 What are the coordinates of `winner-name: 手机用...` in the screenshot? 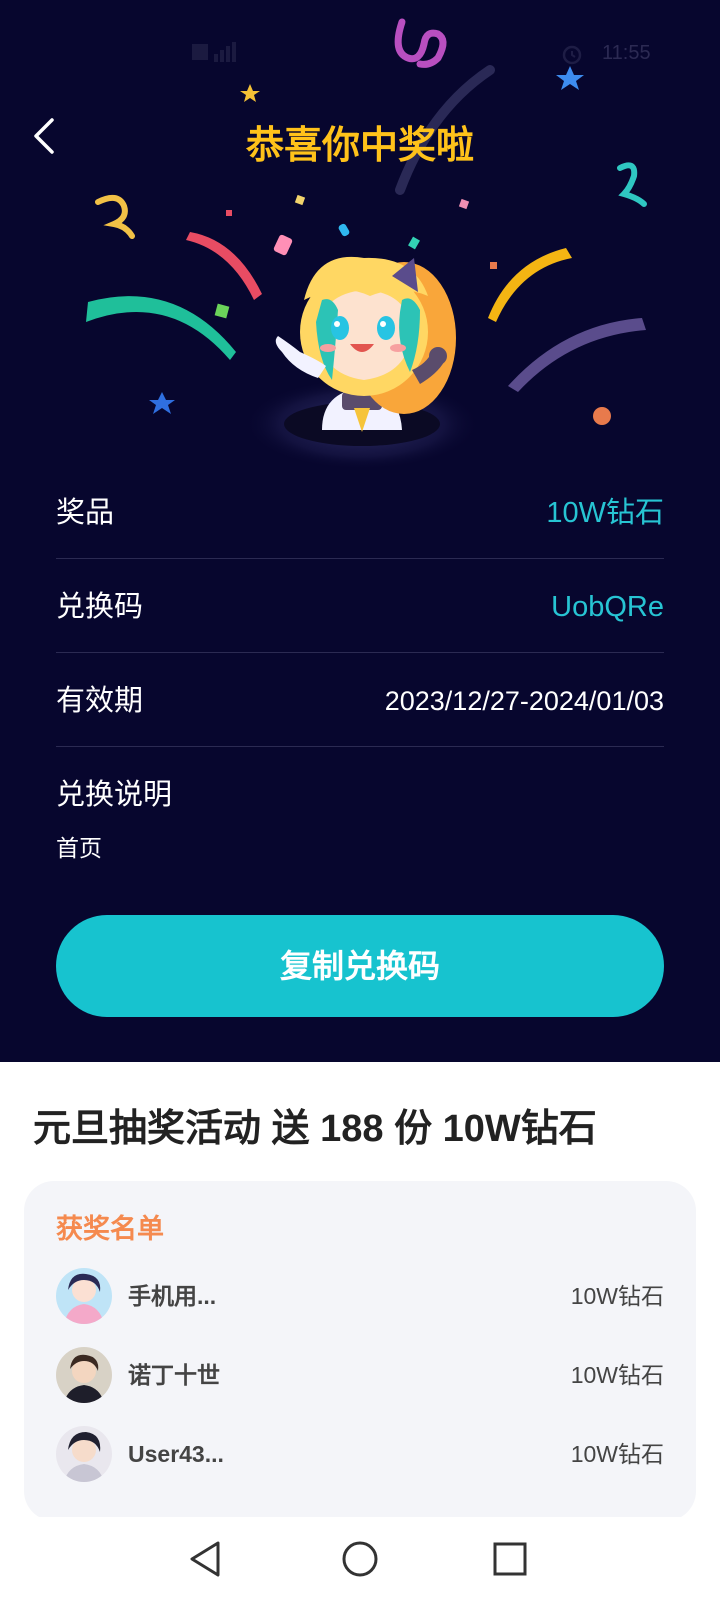 It's located at (172, 1296).